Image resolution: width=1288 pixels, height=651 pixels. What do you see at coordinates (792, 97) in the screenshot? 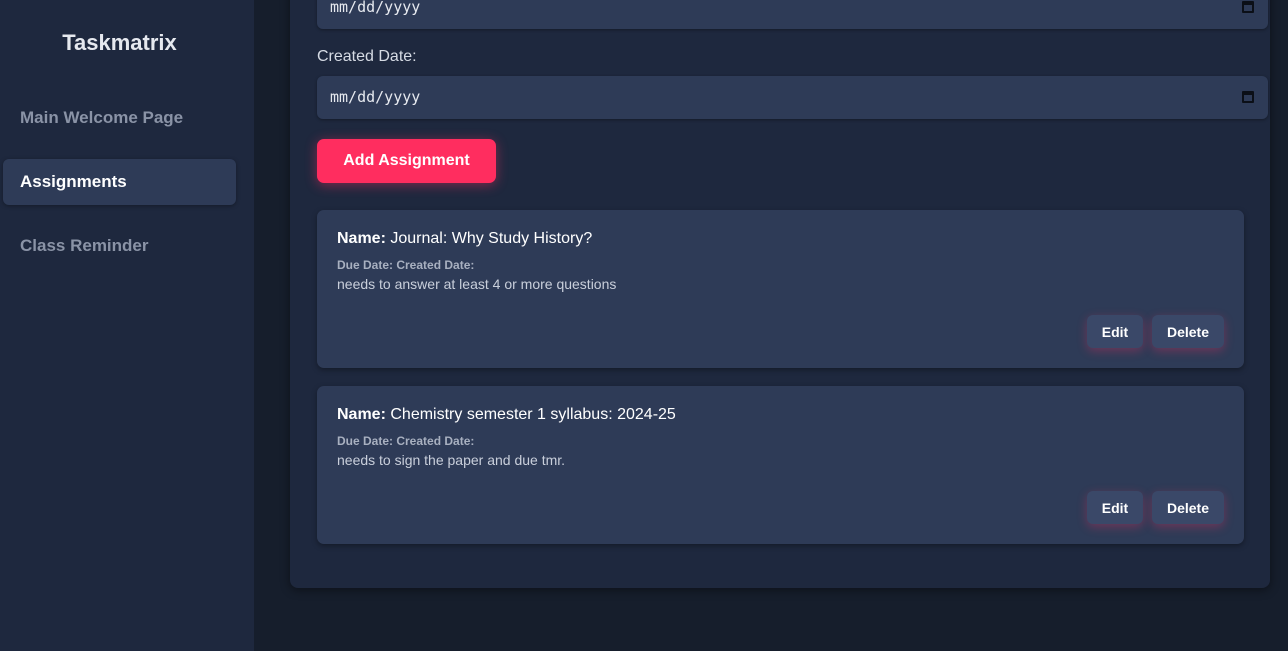
I see `created-date-input: mm/dd/yyyy` at bounding box center [792, 97].